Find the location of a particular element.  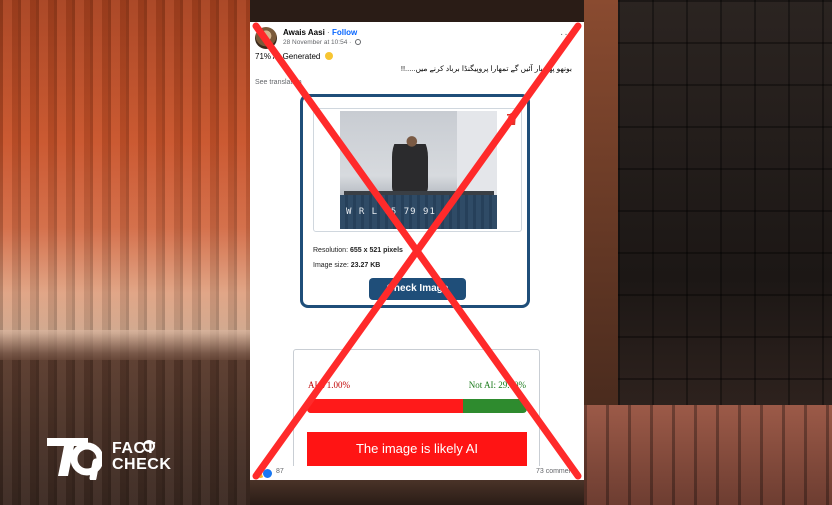

image-preview-box: W R L 05 79 91 is located at coordinates (417, 170).